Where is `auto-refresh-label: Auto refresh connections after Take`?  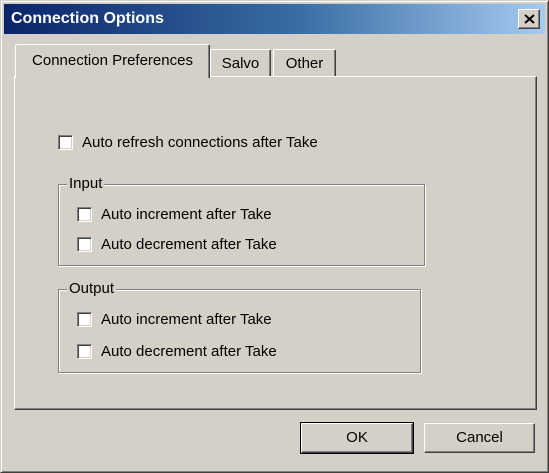 auto-refresh-label: Auto refresh connections after Take is located at coordinates (200, 142).